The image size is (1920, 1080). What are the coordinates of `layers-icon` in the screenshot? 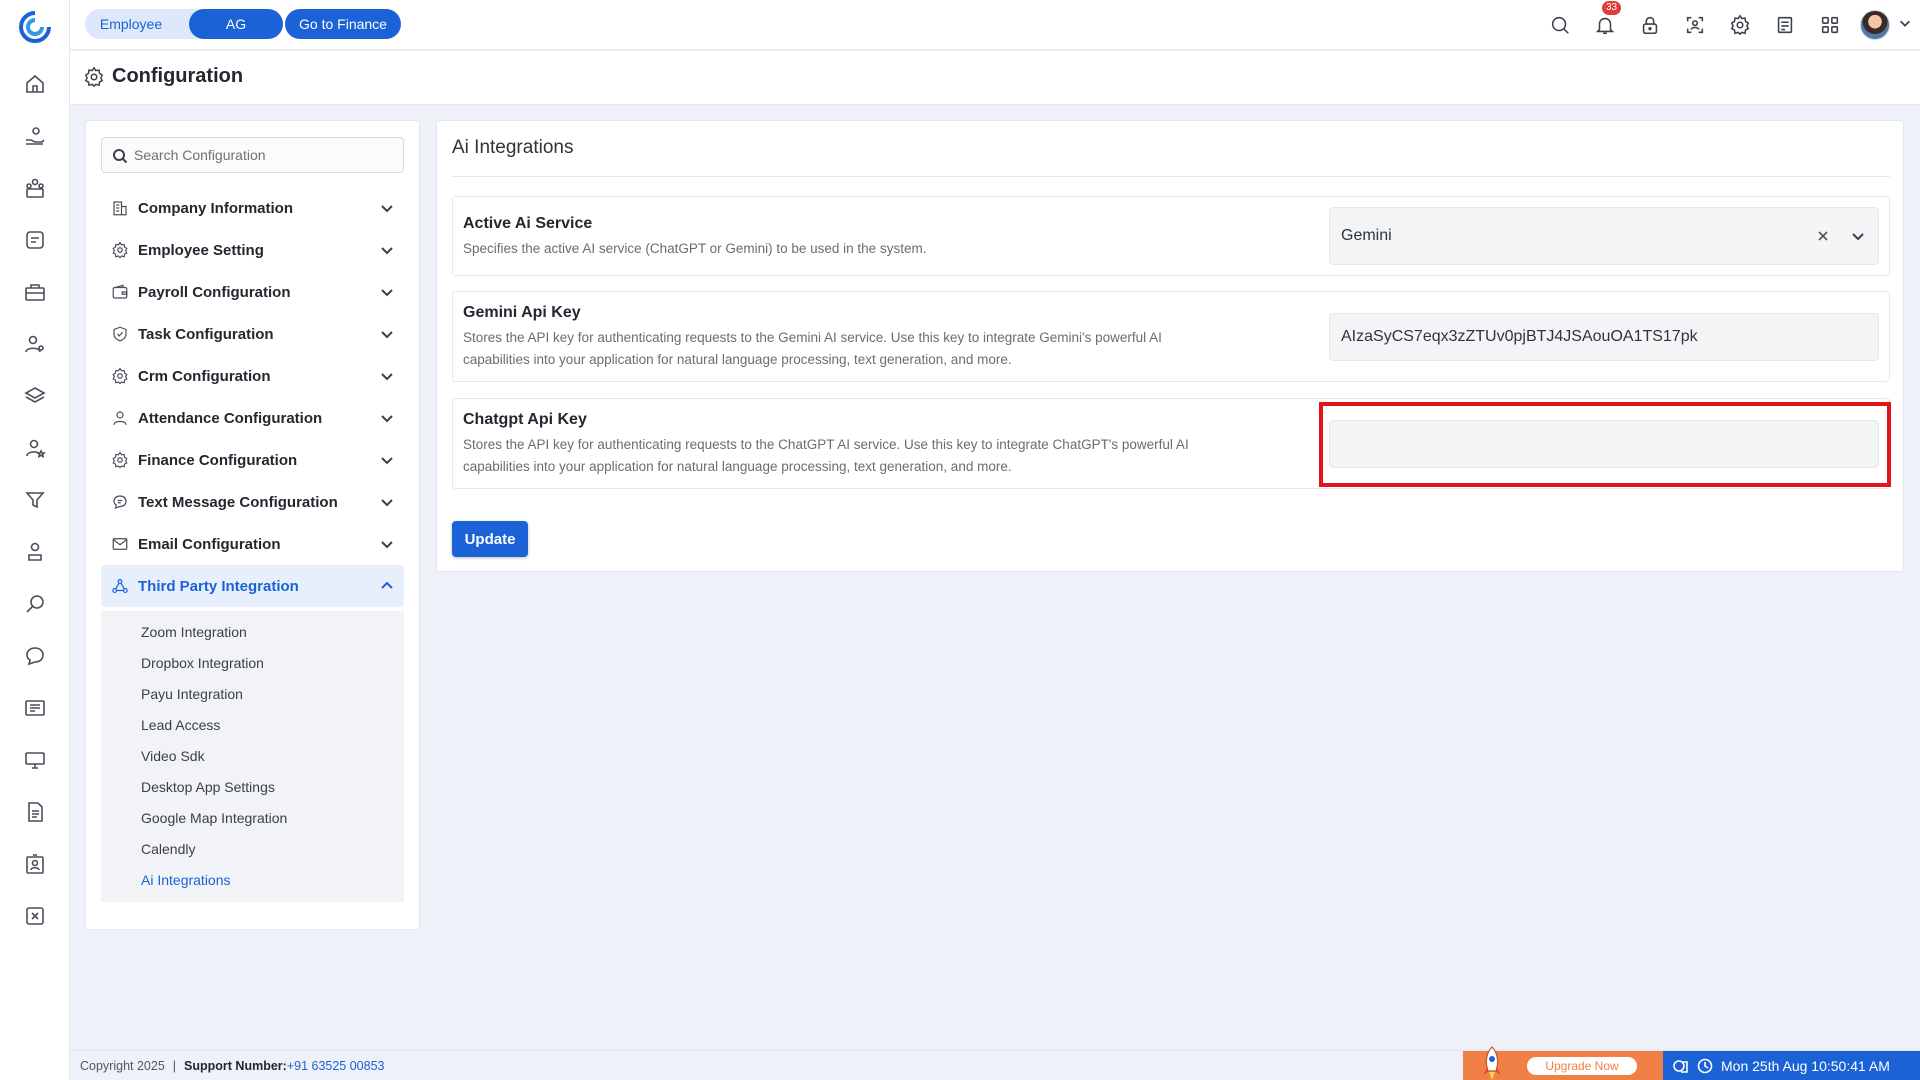 It's located at (35, 396).